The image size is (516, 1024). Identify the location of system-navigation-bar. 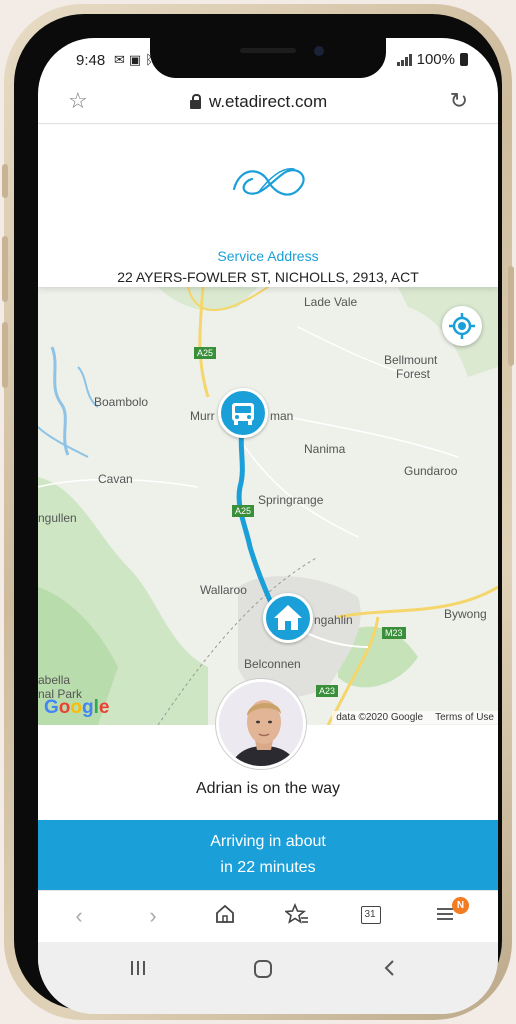
(268, 978).